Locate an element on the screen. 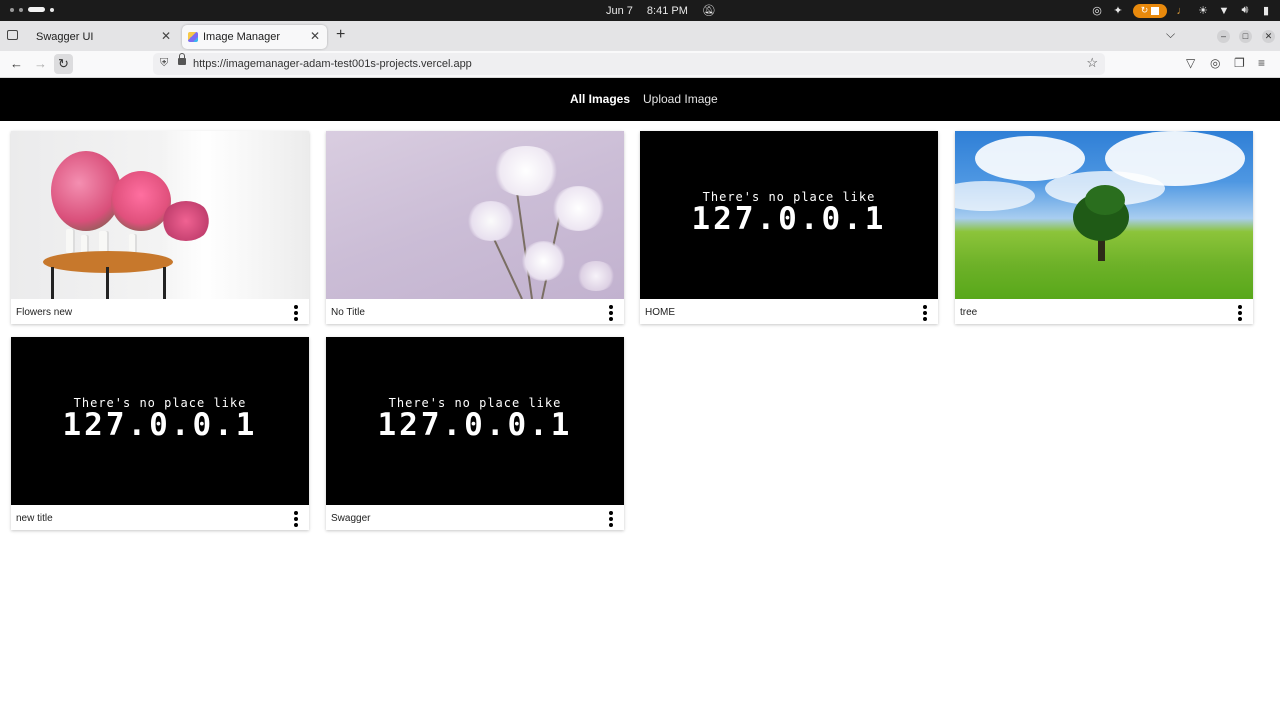 The image size is (1280, 720). volume-icon: 🔊︎ is located at coordinates (1245, 10).